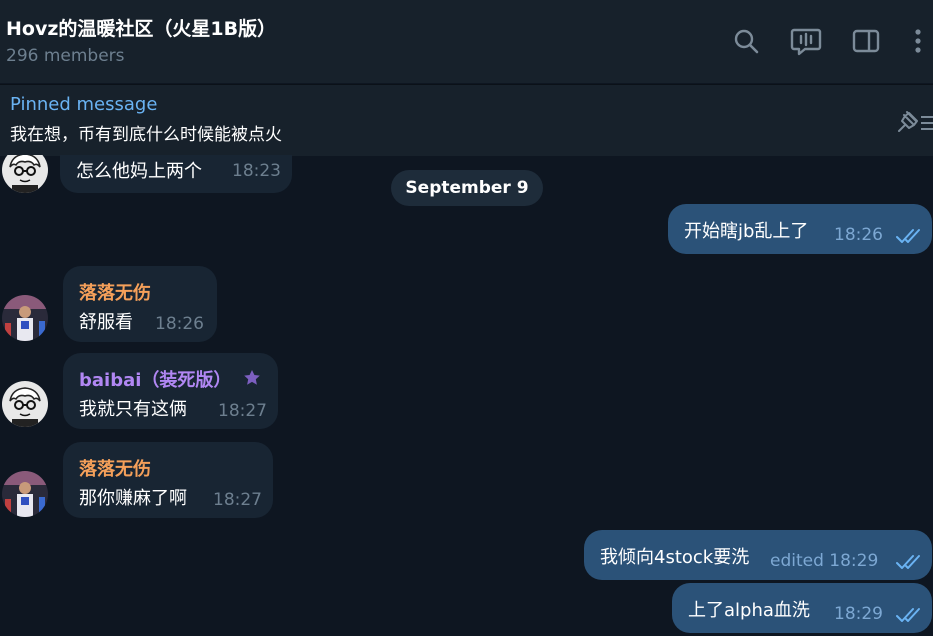 This screenshot has height=636, width=933. I want to click on message-bubble-outgoing: 开始瞎jb乱上了 18:26, so click(800, 229).